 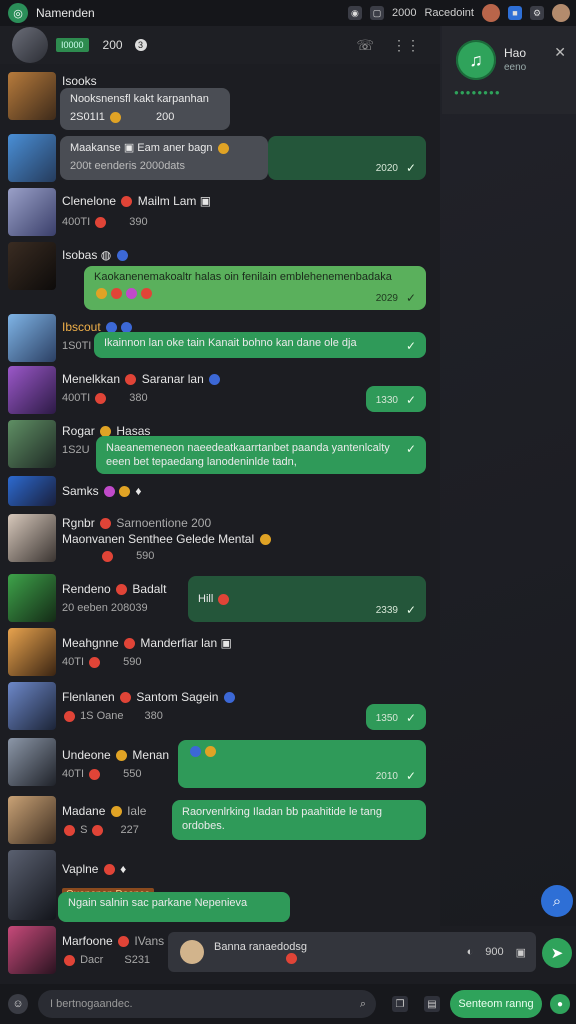 I want to click on search-input: I bertnogaandec. ⌕, so click(x=207, y=1004).